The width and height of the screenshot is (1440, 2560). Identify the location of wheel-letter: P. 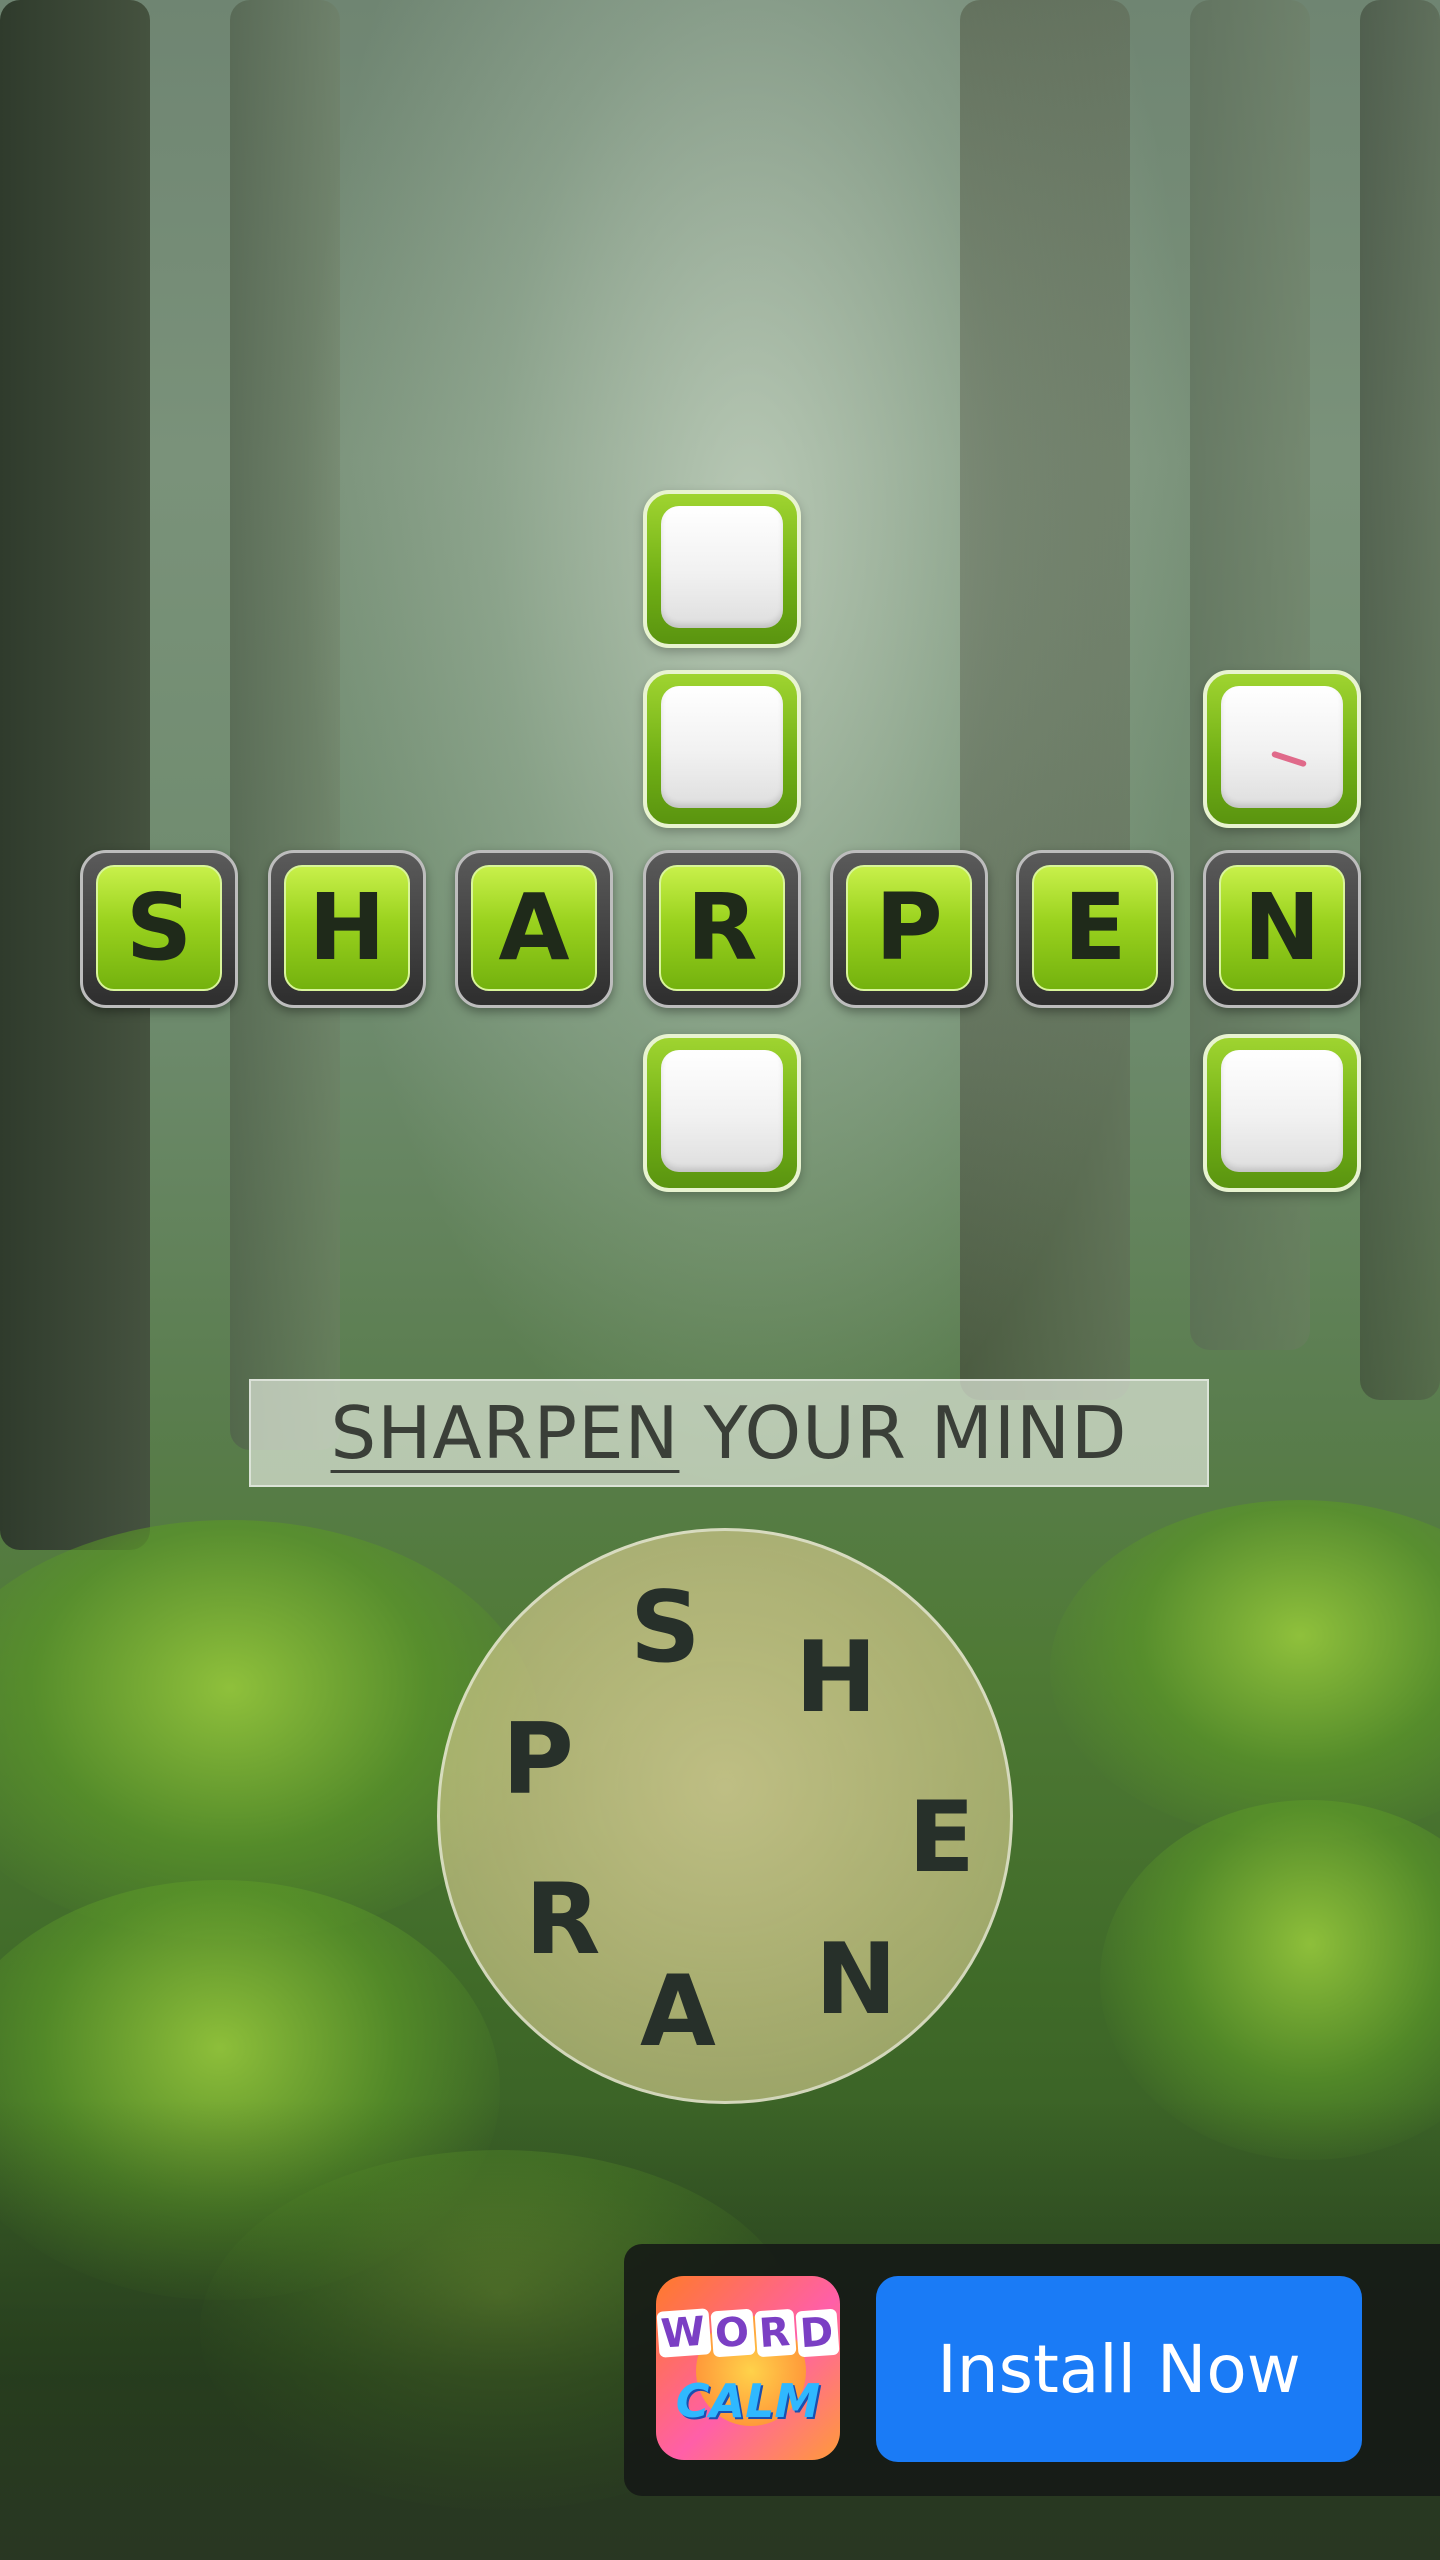
(538, 1760).